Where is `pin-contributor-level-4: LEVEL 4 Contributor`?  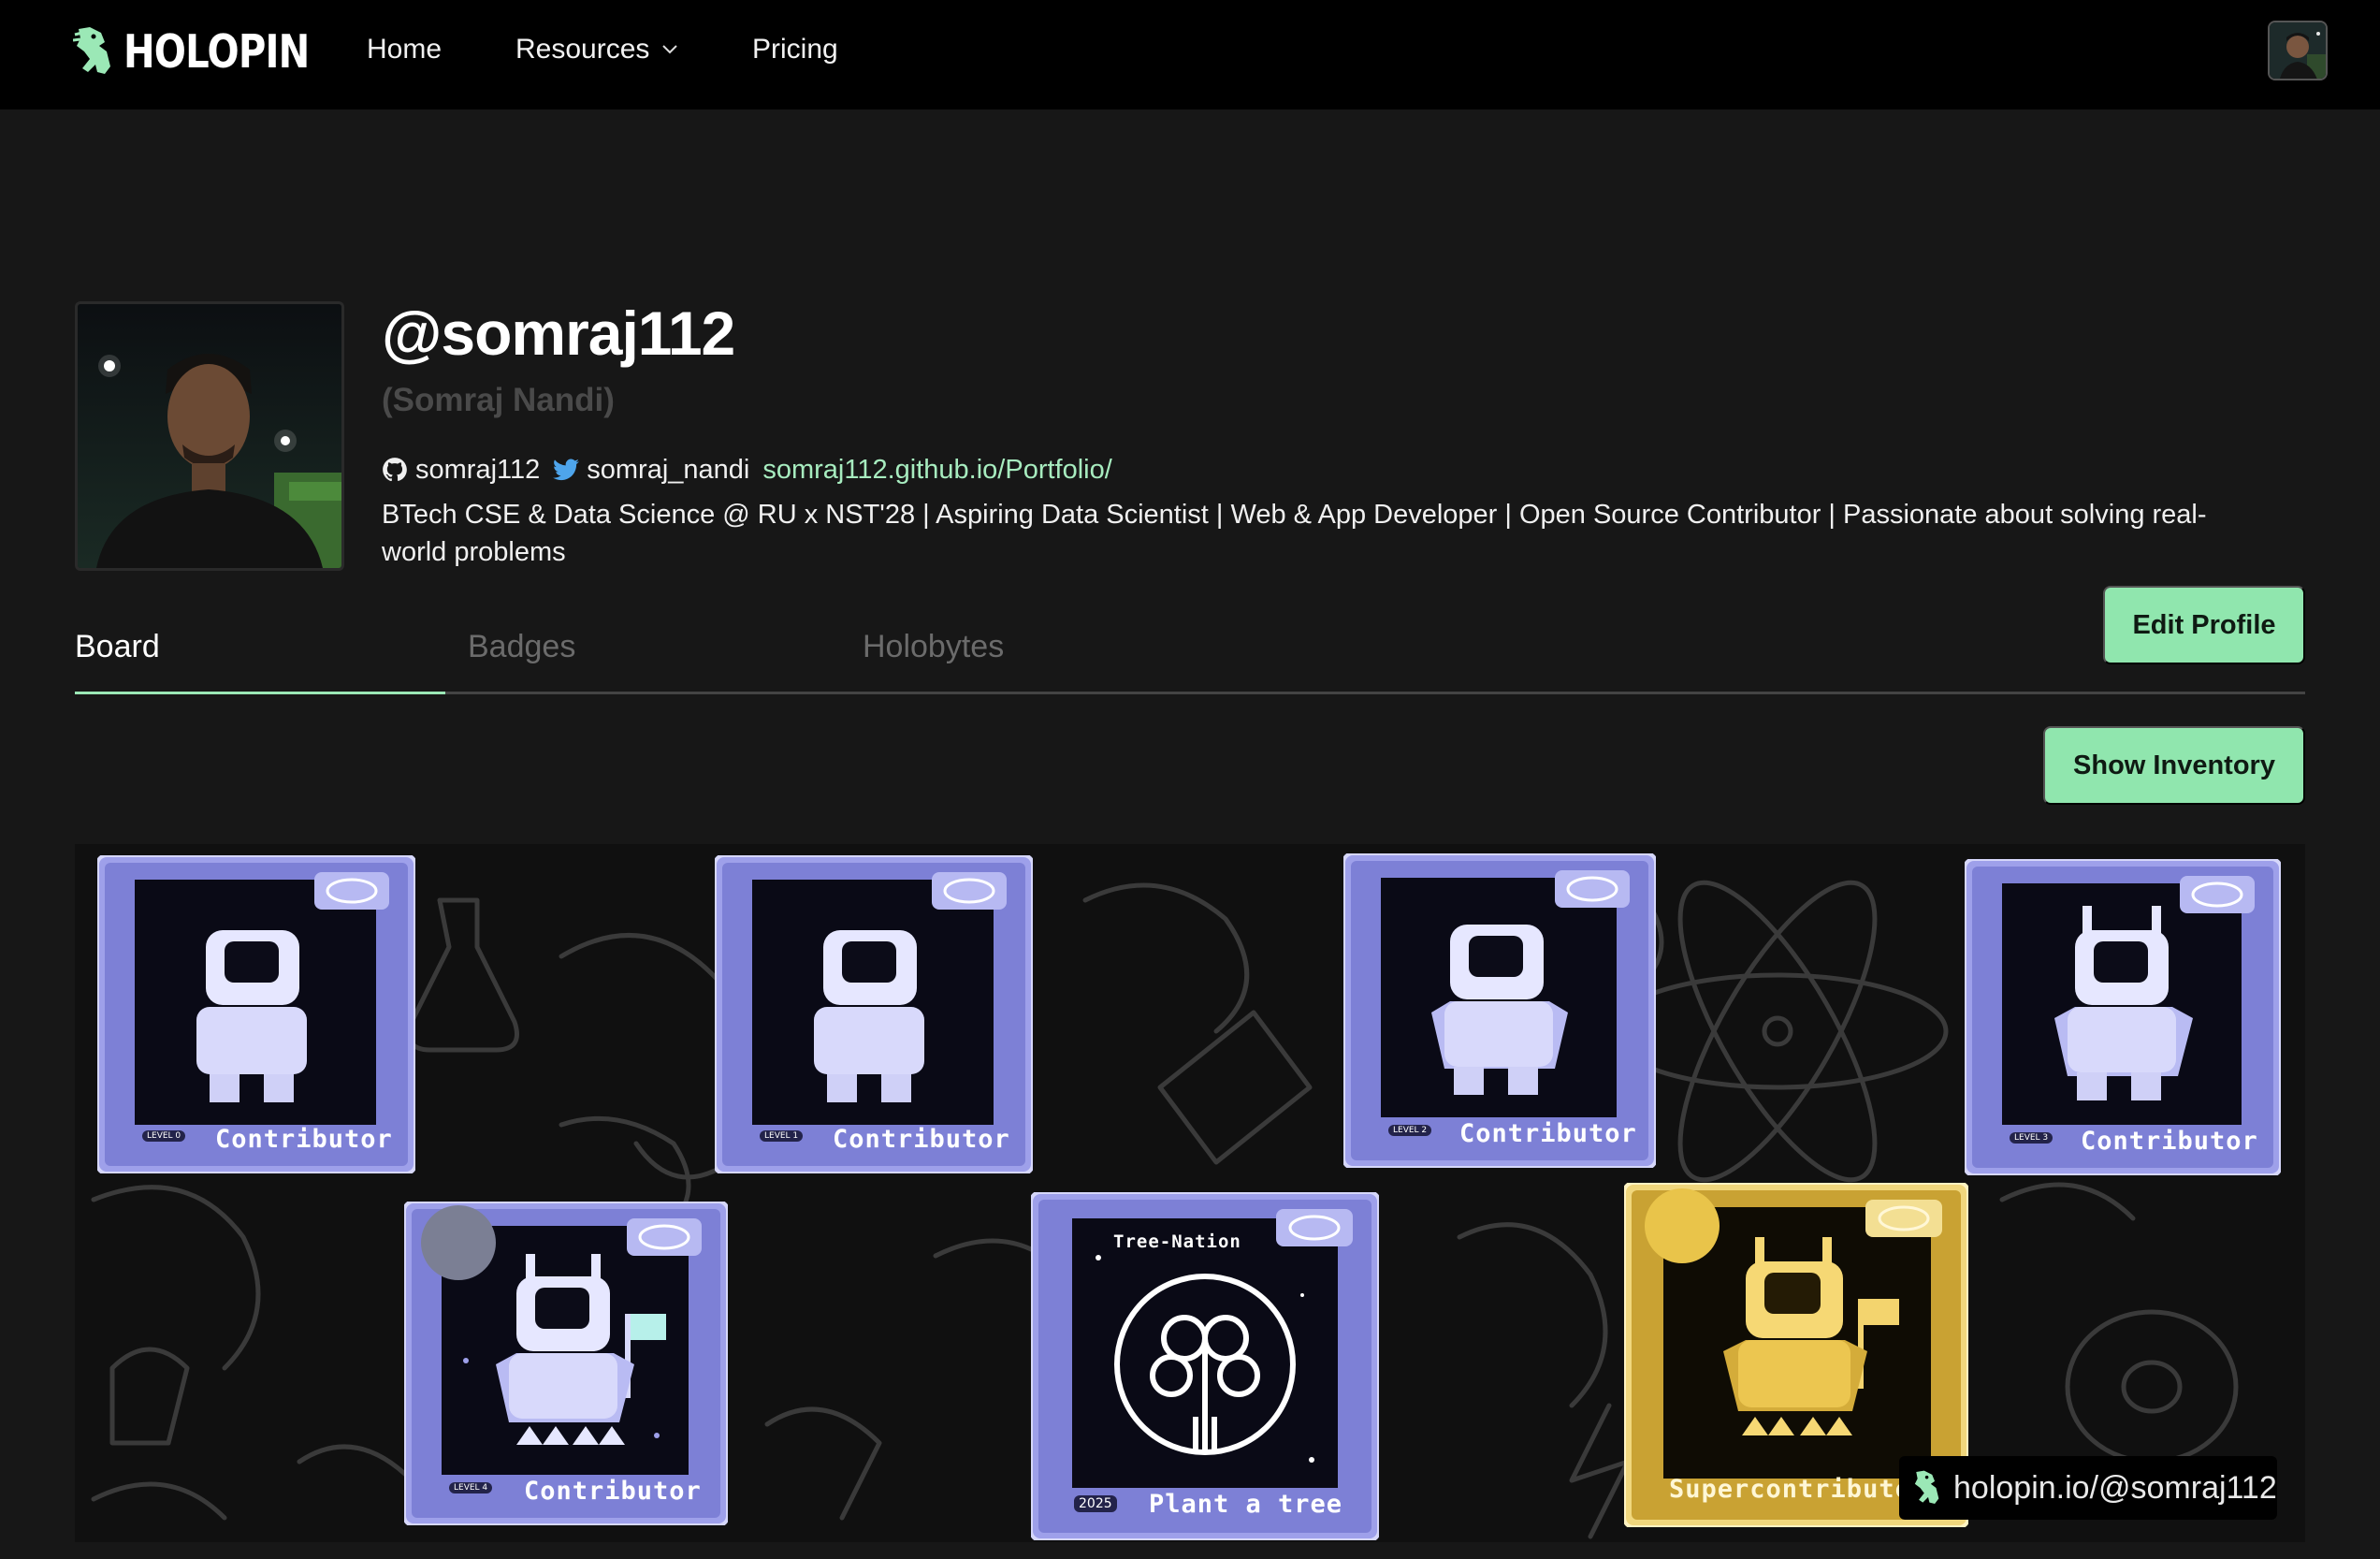
pin-contributor-level-4: LEVEL 4 Contributor is located at coordinates (566, 1363).